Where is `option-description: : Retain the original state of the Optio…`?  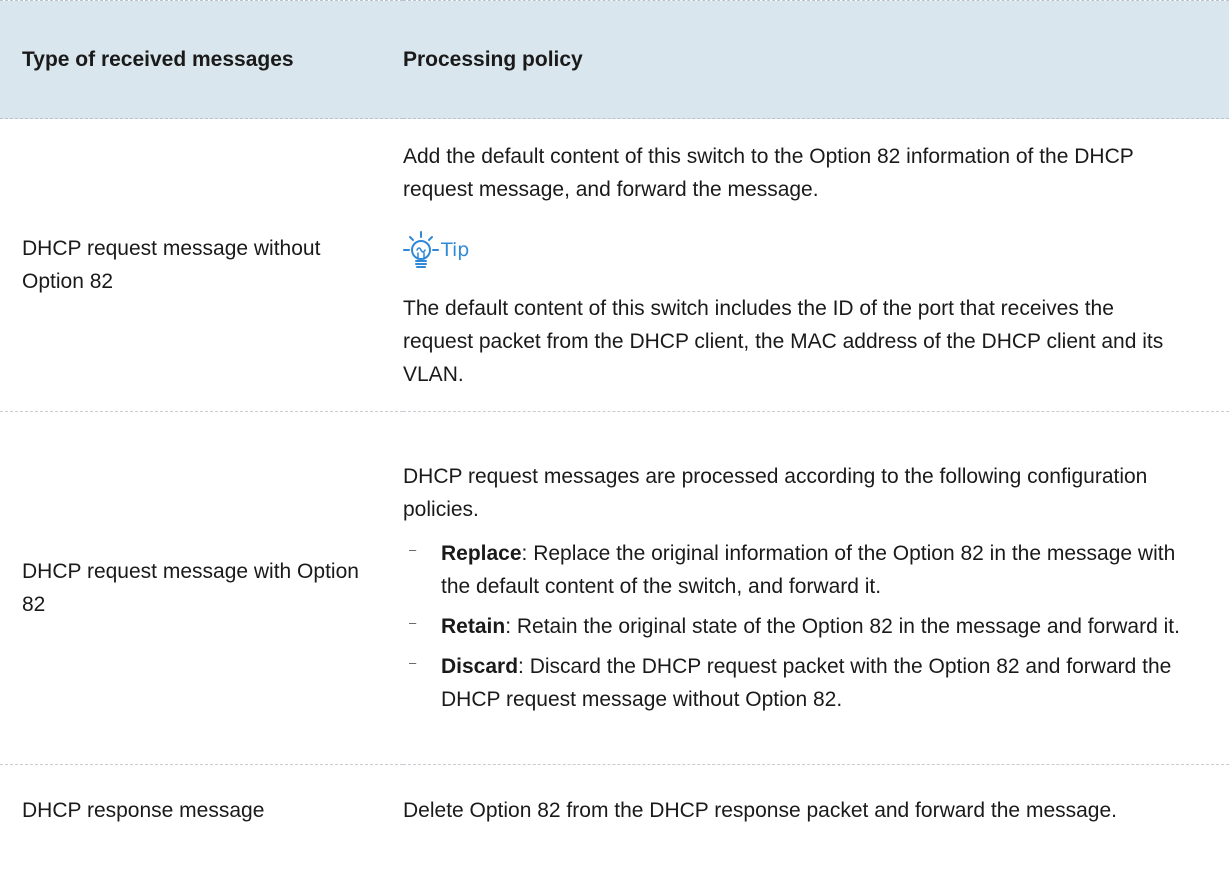
option-description: : Retain the original state of the Optio… is located at coordinates (842, 626).